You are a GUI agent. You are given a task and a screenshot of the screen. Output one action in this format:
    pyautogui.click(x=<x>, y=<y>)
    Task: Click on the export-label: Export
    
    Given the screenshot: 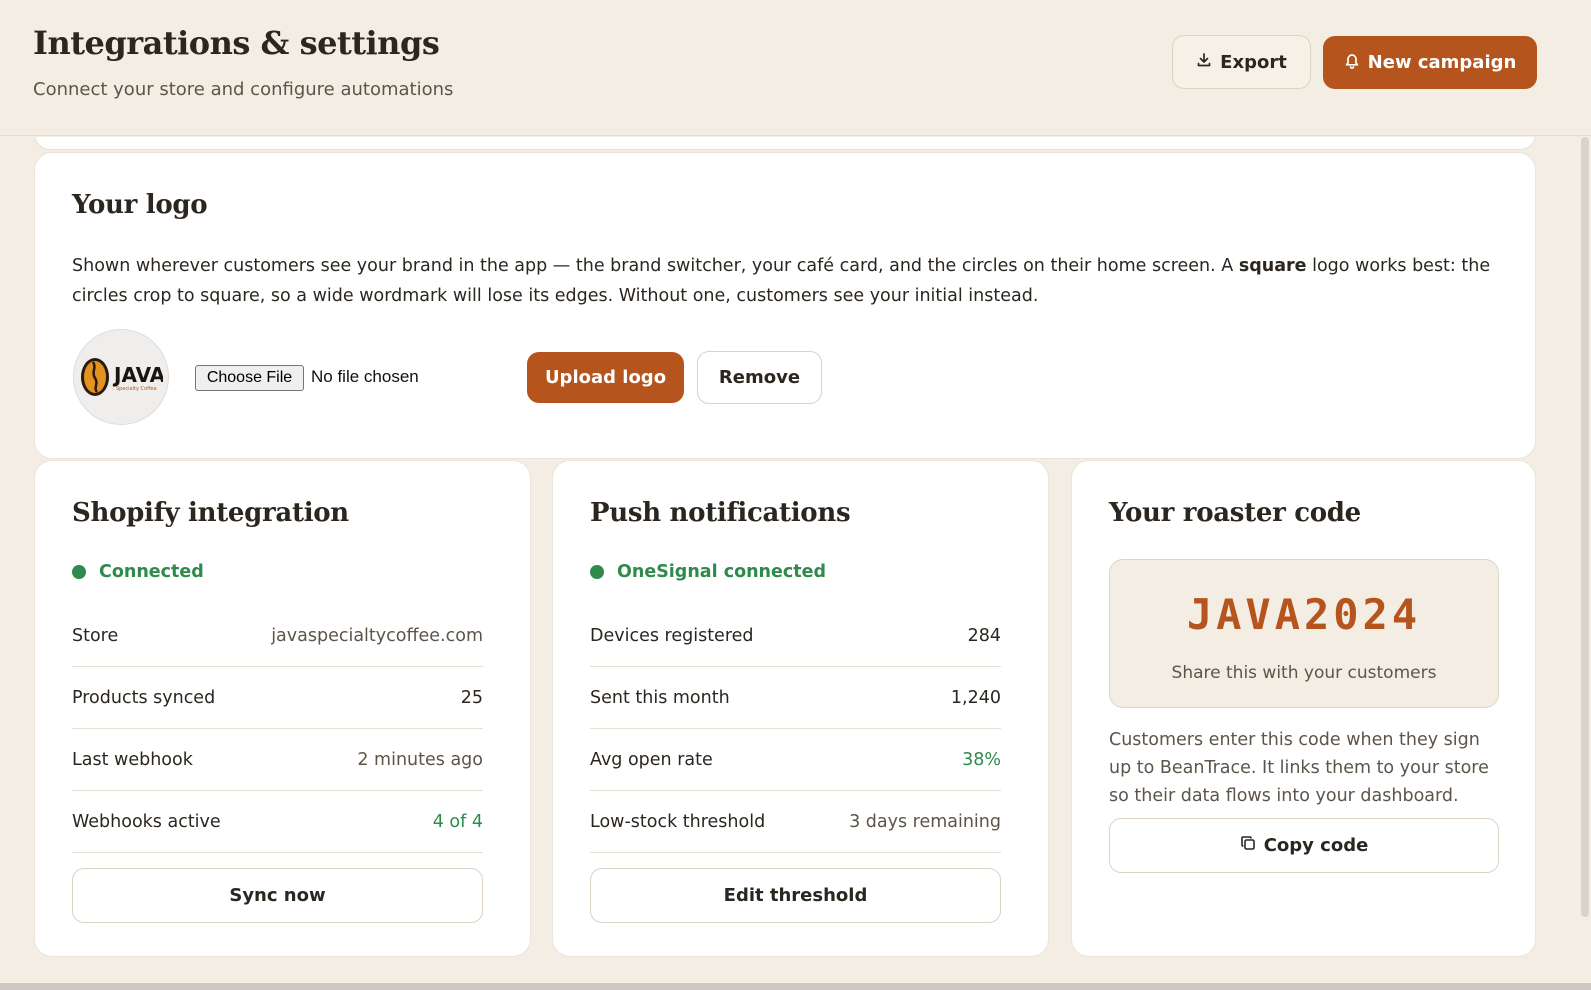 What is the action you would take?
    pyautogui.click(x=1253, y=62)
    